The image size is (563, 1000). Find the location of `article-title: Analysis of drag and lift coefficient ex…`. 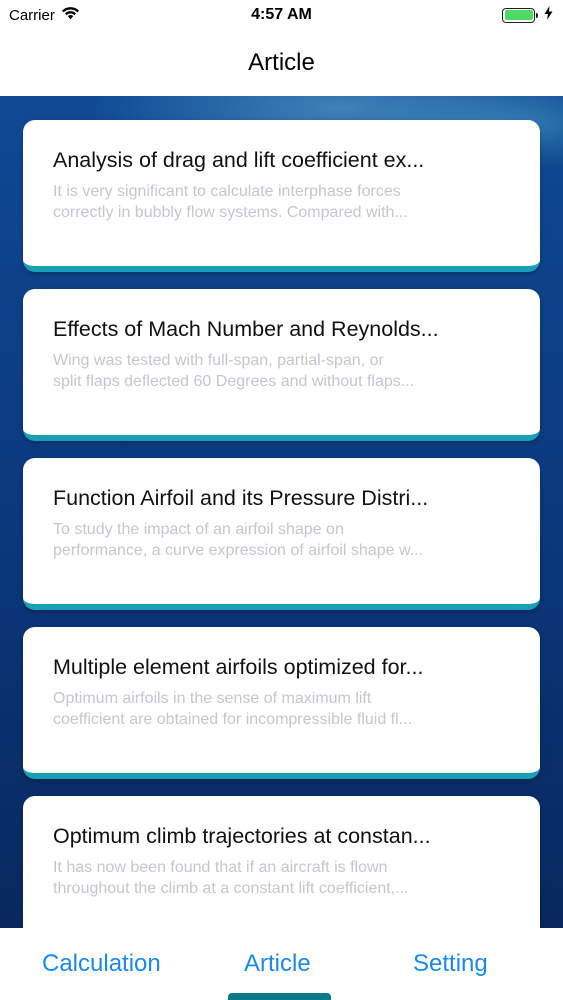

article-title: Analysis of drag and lift coefficient ex… is located at coordinates (239, 160).